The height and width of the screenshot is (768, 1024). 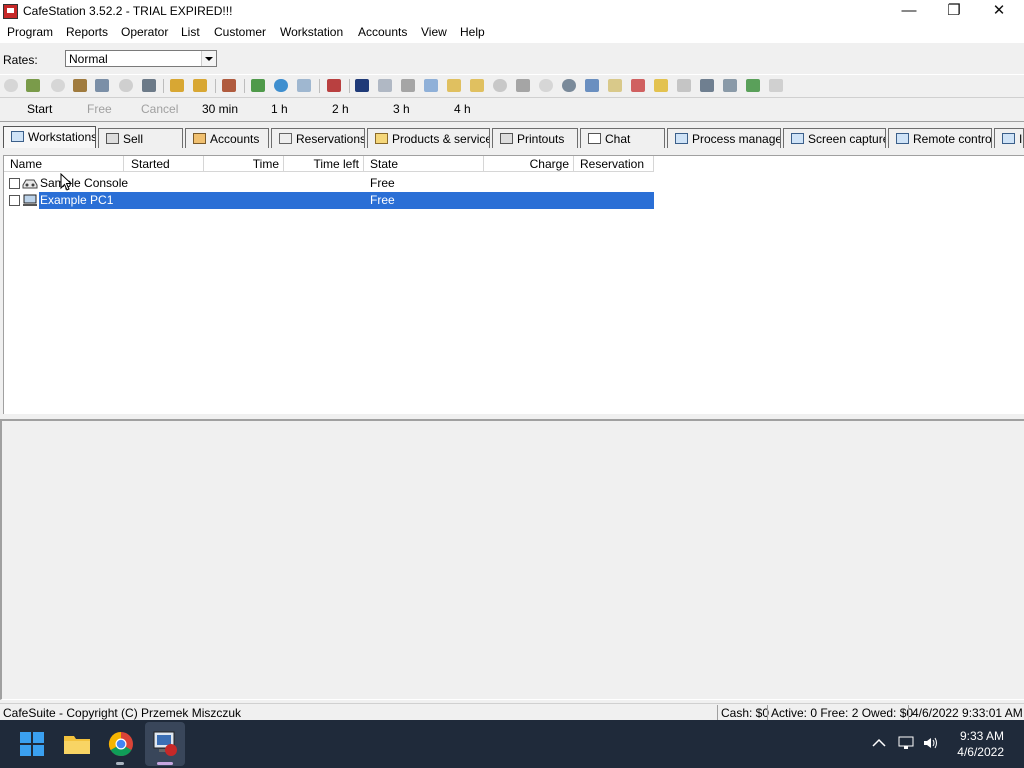 What do you see at coordinates (431, 85) in the screenshot?
I see `mail-icon` at bounding box center [431, 85].